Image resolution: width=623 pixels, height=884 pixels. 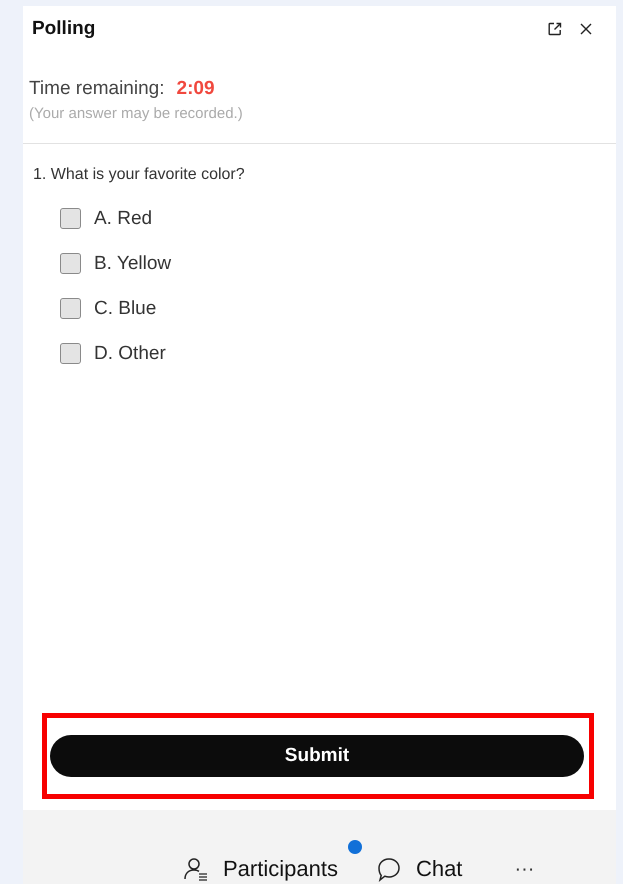 I want to click on more-options-button: ···, so click(x=524, y=869).